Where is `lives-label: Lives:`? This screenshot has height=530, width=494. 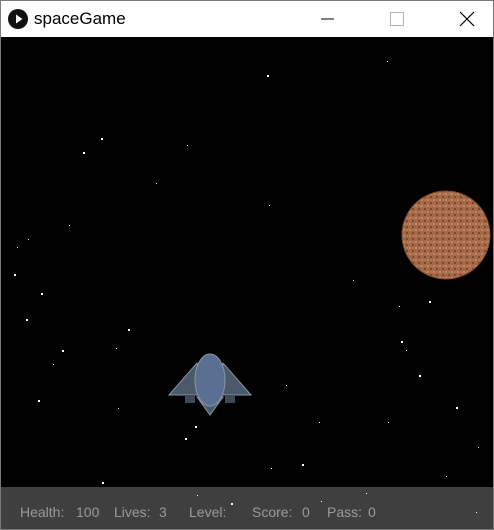 lives-label: Lives: is located at coordinates (132, 512).